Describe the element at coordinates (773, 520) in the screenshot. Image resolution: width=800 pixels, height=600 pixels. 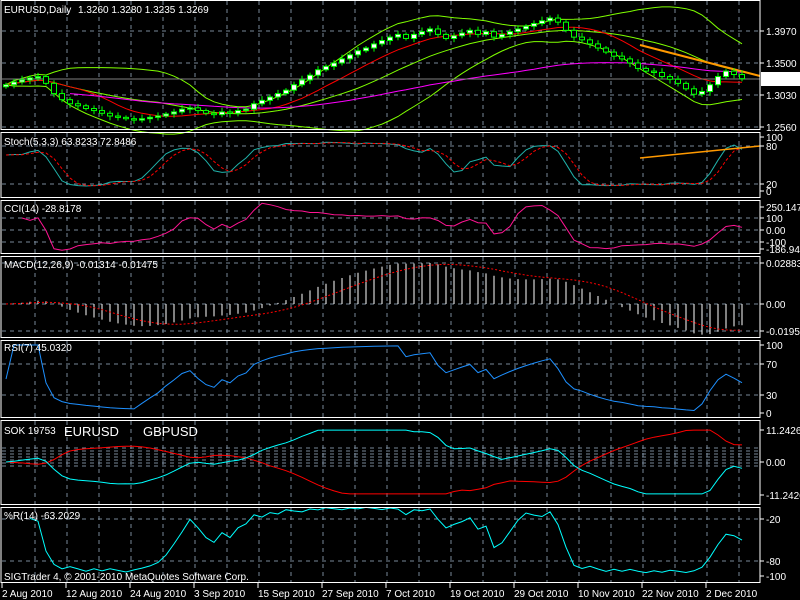
I see `wpr-axis-label: -20` at that location.